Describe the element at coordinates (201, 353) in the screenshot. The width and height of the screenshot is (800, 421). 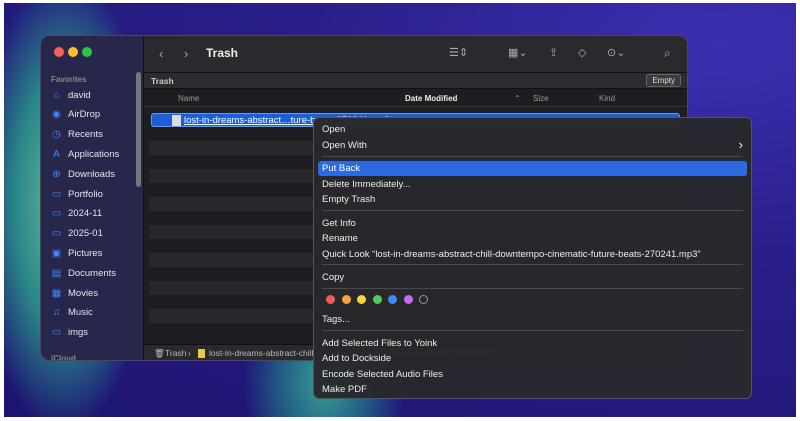
I see `file-icon` at that location.